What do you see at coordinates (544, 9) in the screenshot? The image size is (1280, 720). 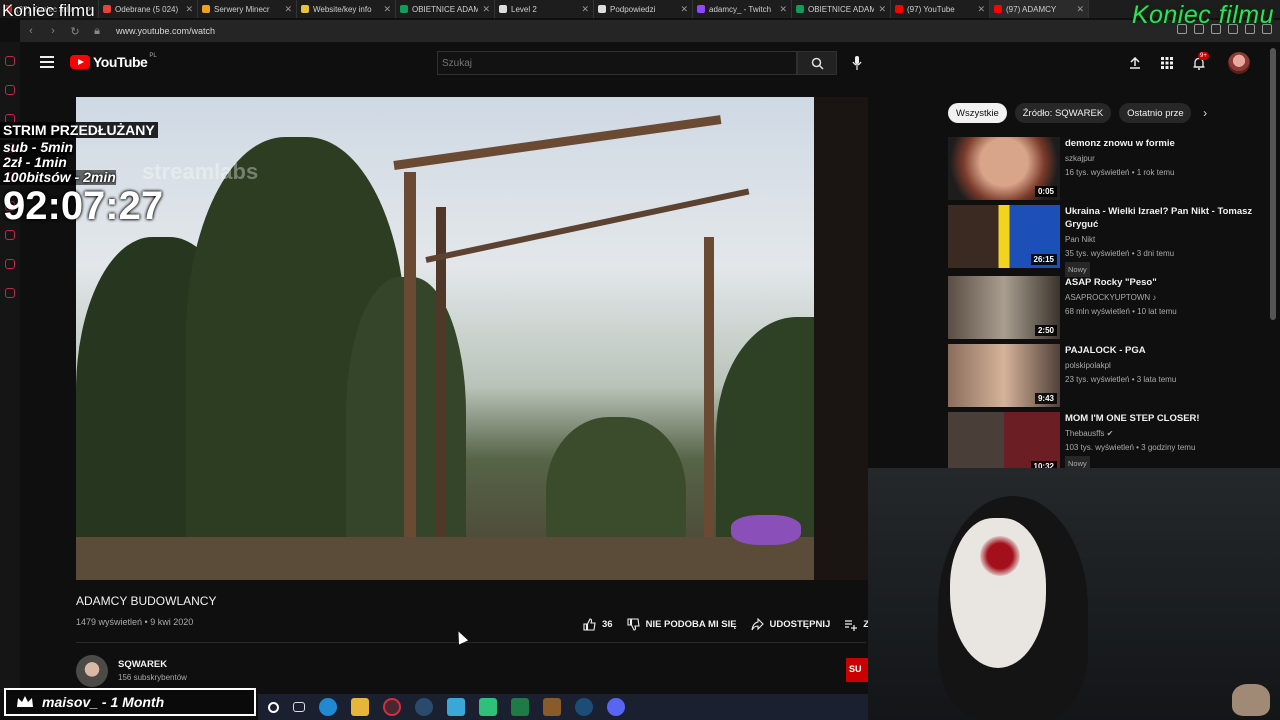 I see `browser-tab: Level 2 ✕` at bounding box center [544, 9].